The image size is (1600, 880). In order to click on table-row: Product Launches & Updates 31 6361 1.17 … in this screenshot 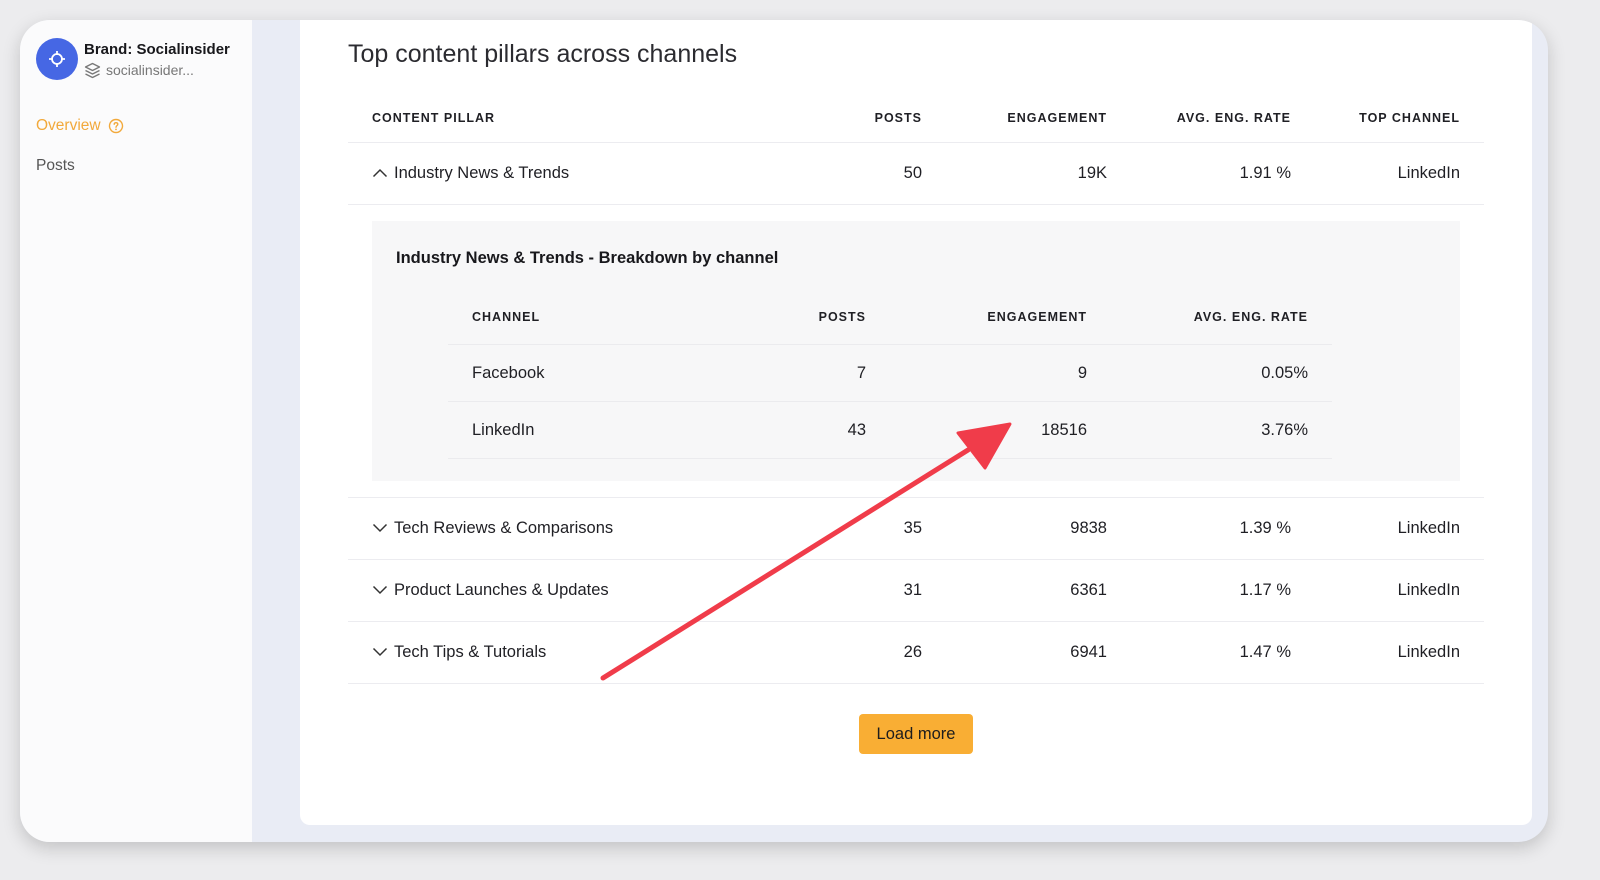, I will do `click(916, 590)`.